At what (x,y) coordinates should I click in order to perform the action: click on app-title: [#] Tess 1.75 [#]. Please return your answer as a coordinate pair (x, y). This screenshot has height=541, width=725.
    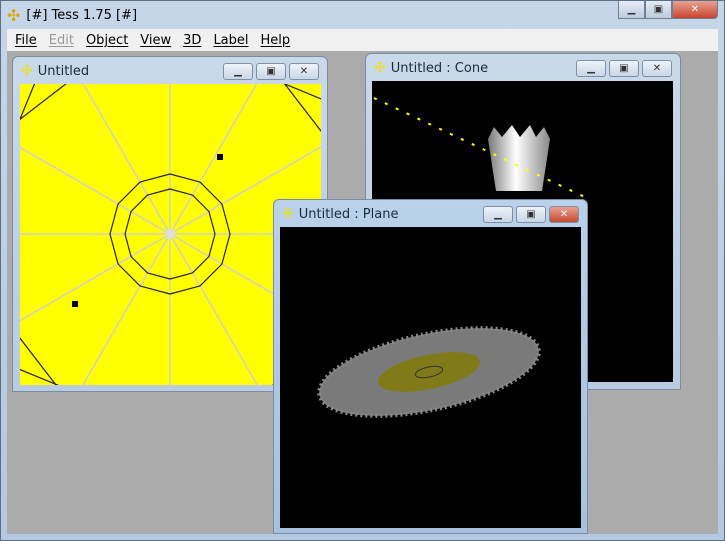
    Looking at the image, I should click on (82, 15).